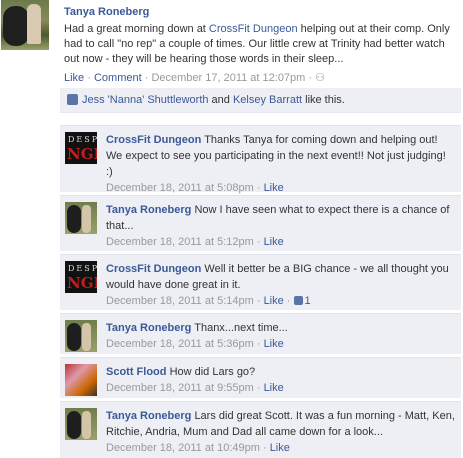 The image size is (463, 458). What do you see at coordinates (145, 100) in the screenshot?
I see `liker-1: Jess 'Nanna' Shuttleworth` at bounding box center [145, 100].